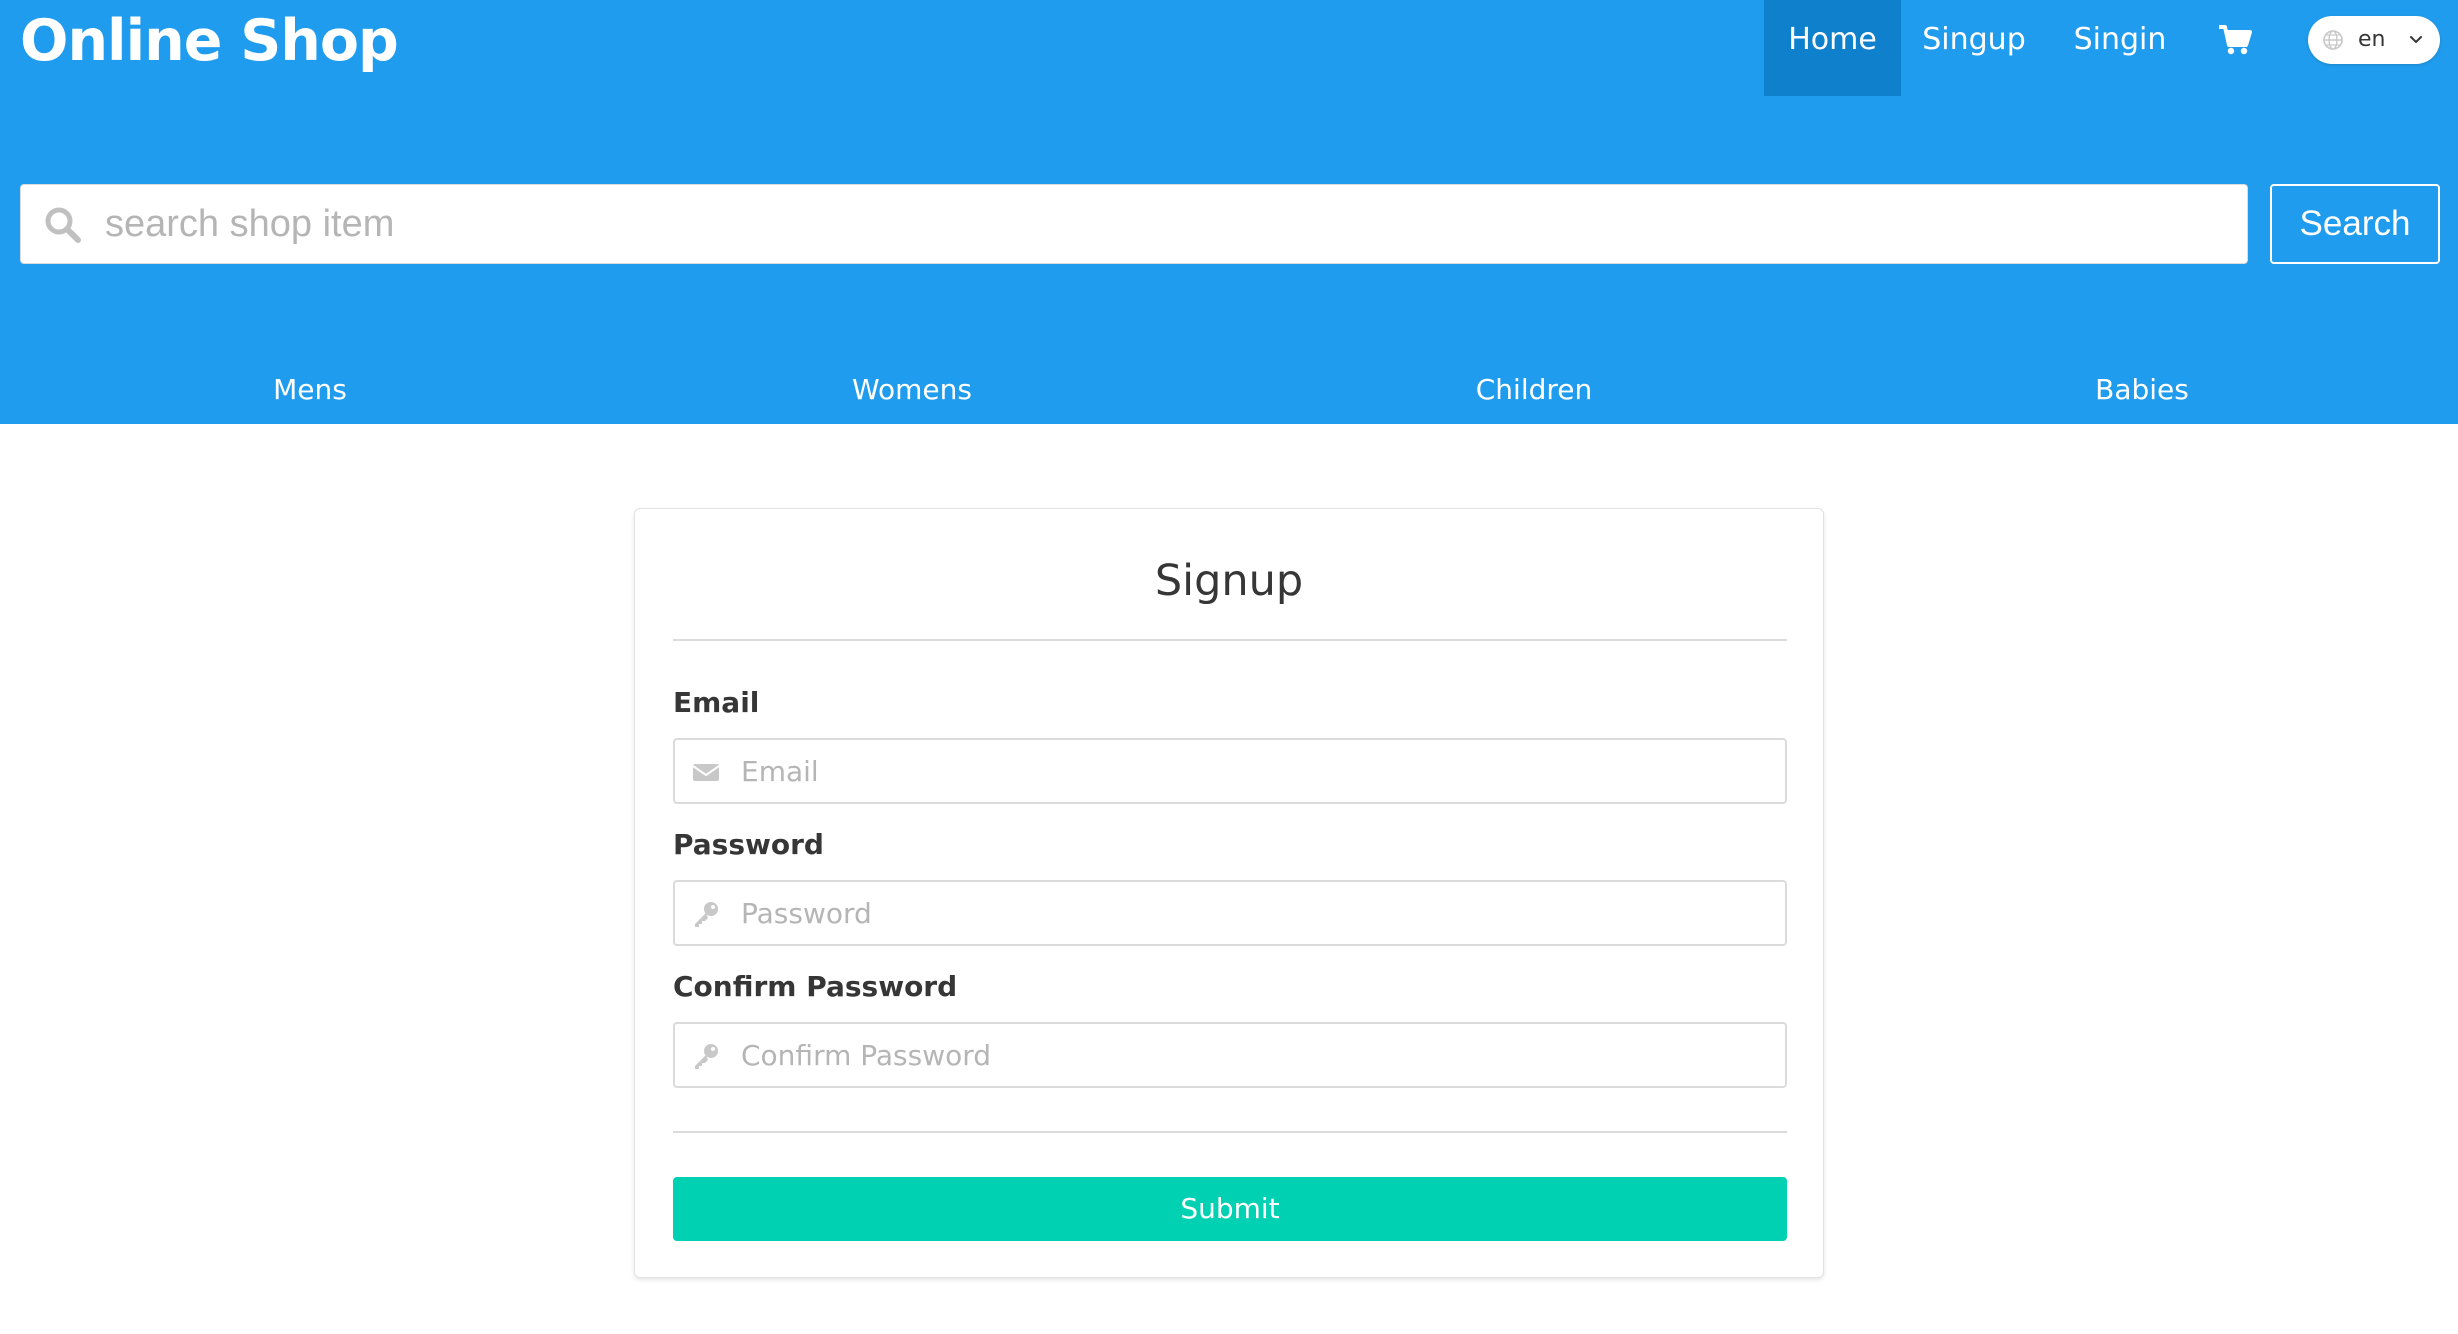 This screenshot has height=1334, width=2458. I want to click on nav-home: Home, so click(1832, 48).